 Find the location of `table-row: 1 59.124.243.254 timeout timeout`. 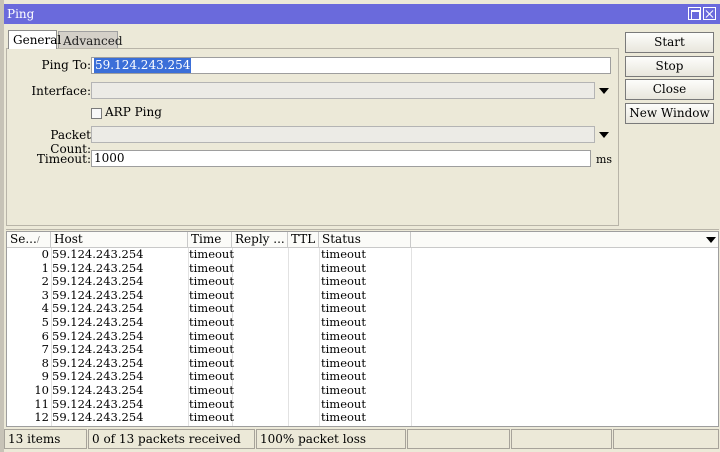

table-row: 1 59.124.243.254 timeout timeout is located at coordinates (362, 268).